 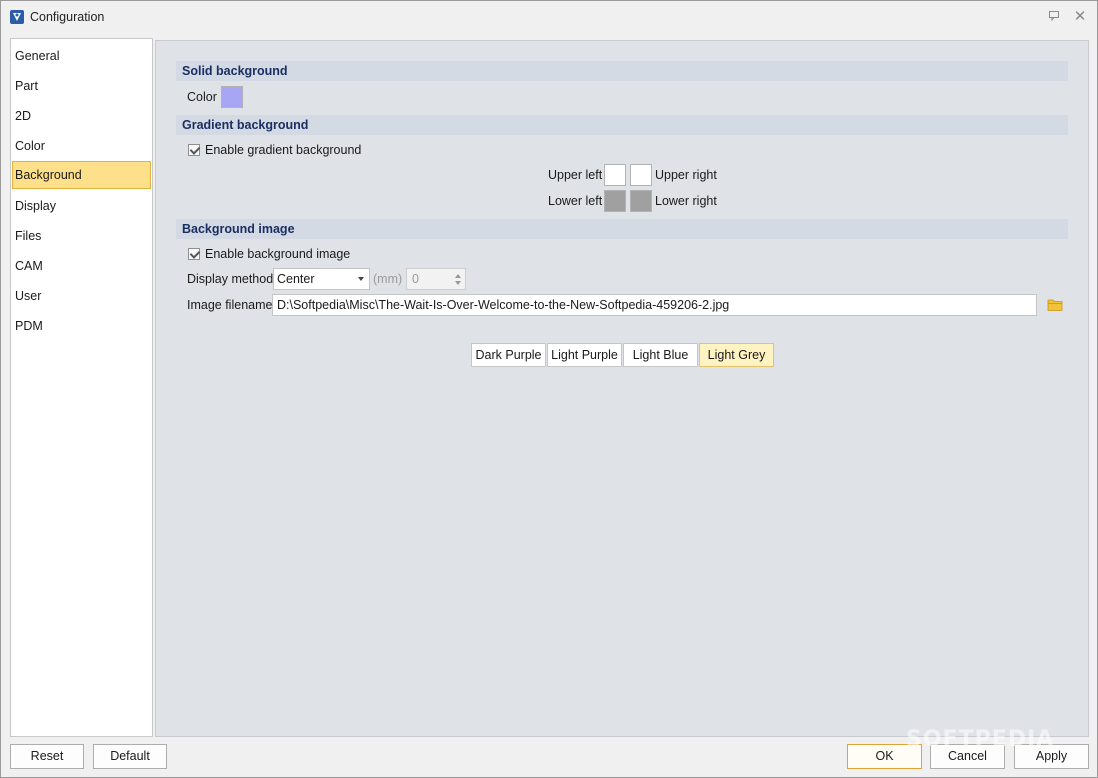 What do you see at coordinates (615, 175) in the screenshot?
I see `upper-left-swatch` at bounding box center [615, 175].